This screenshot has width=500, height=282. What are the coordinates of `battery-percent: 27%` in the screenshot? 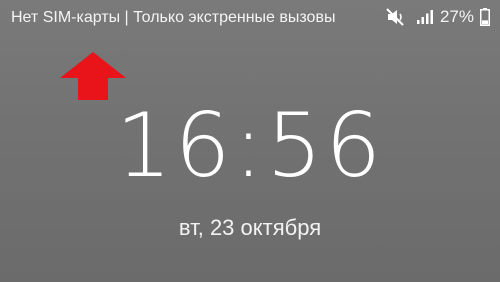 It's located at (456, 16).